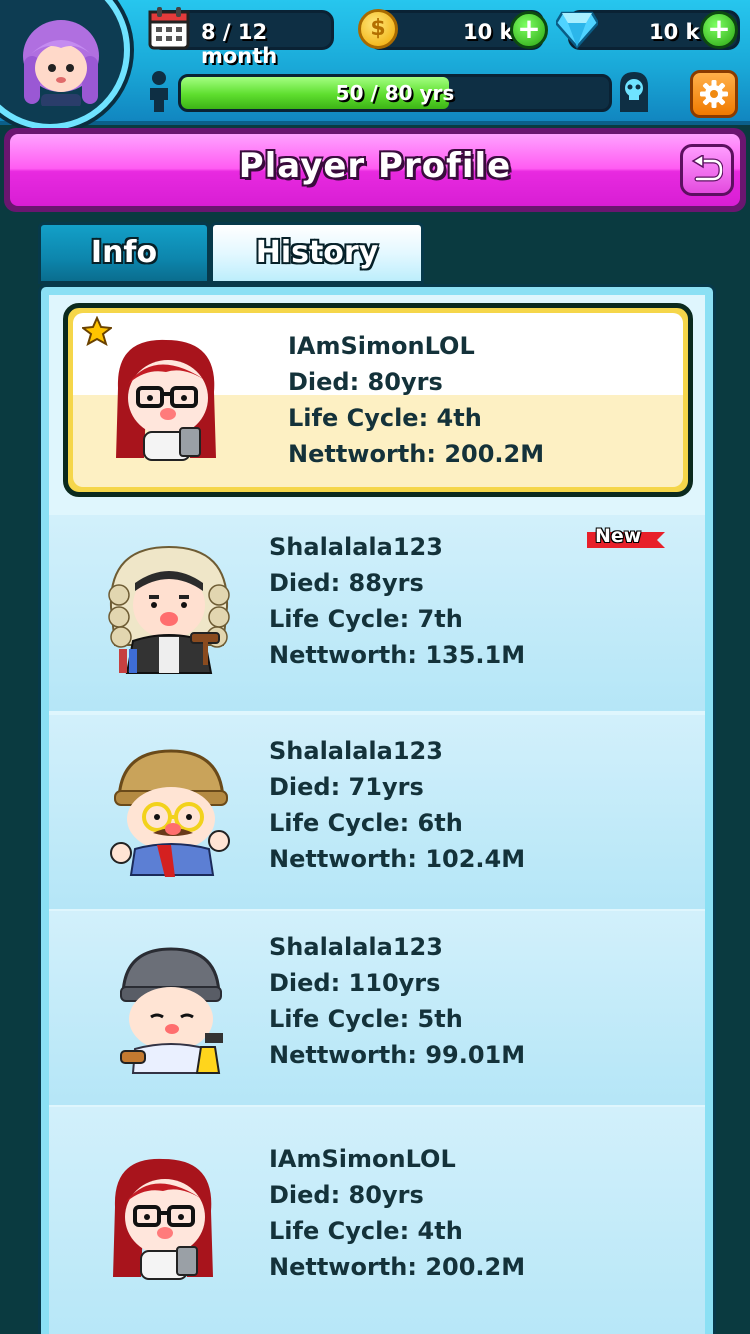 The width and height of the screenshot is (750, 1334). I want to click on back-button, so click(707, 170).